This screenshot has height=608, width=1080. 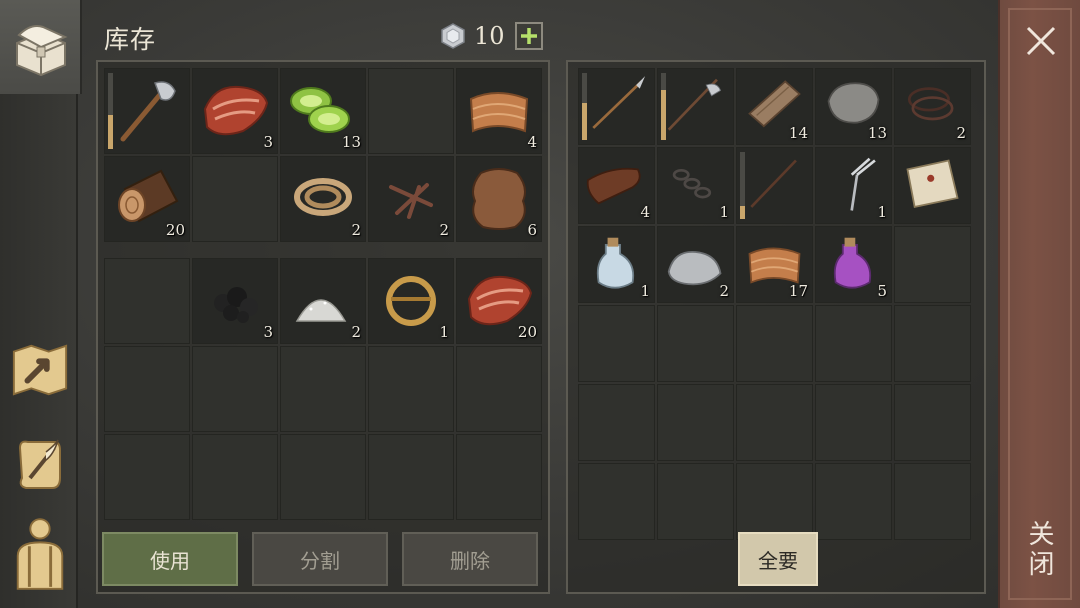 I want to click on stick-icon, so click(x=773, y=183).